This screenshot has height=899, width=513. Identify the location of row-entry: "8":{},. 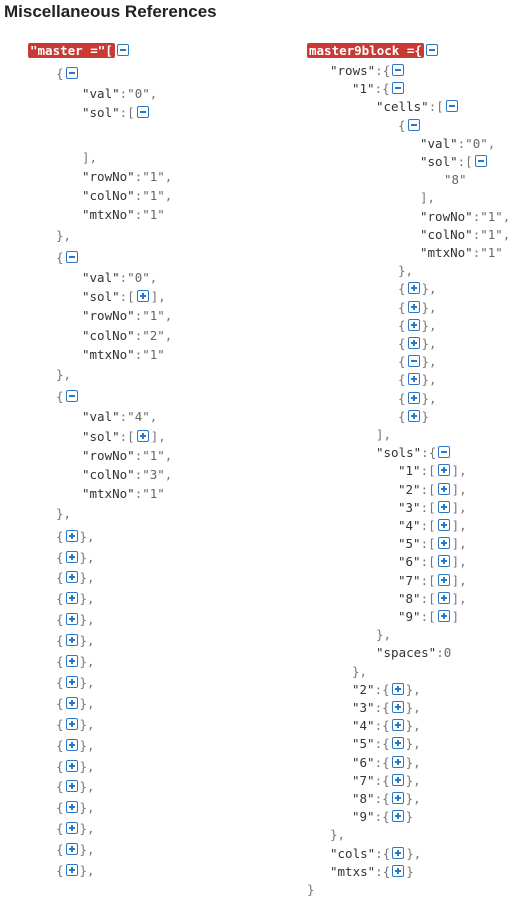
(386, 799).